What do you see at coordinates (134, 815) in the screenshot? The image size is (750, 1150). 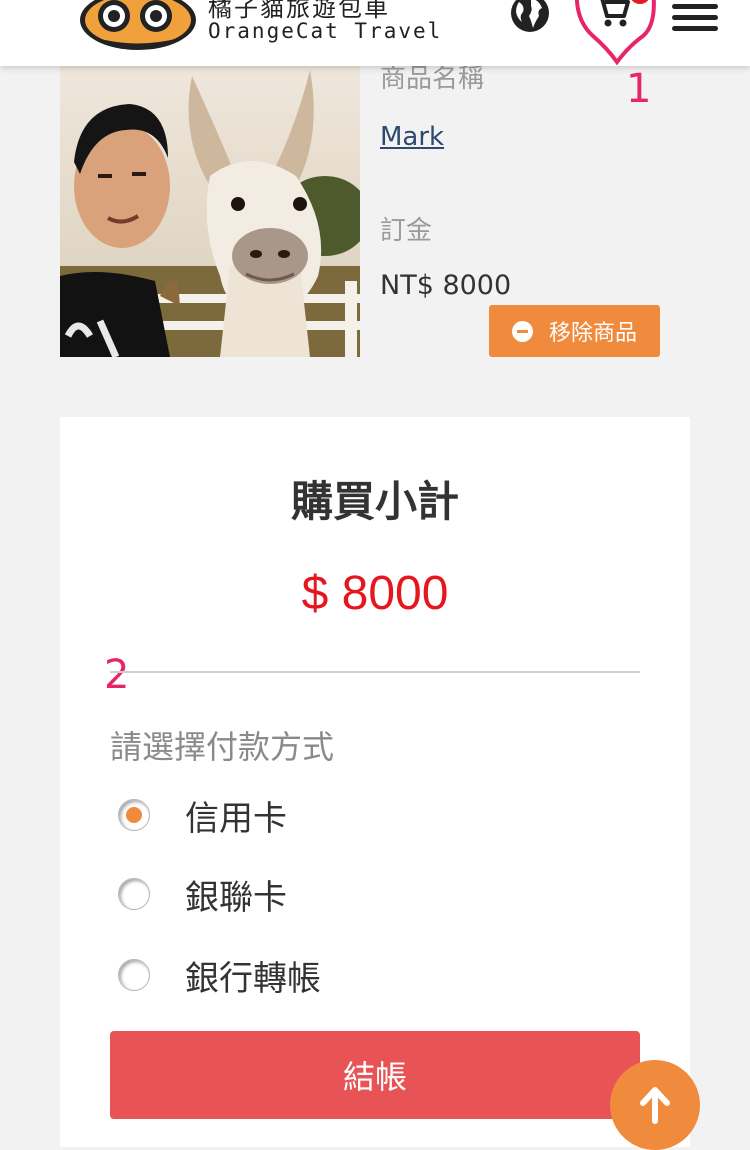 I see `radio-credit-card` at bounding box center [134, 815].